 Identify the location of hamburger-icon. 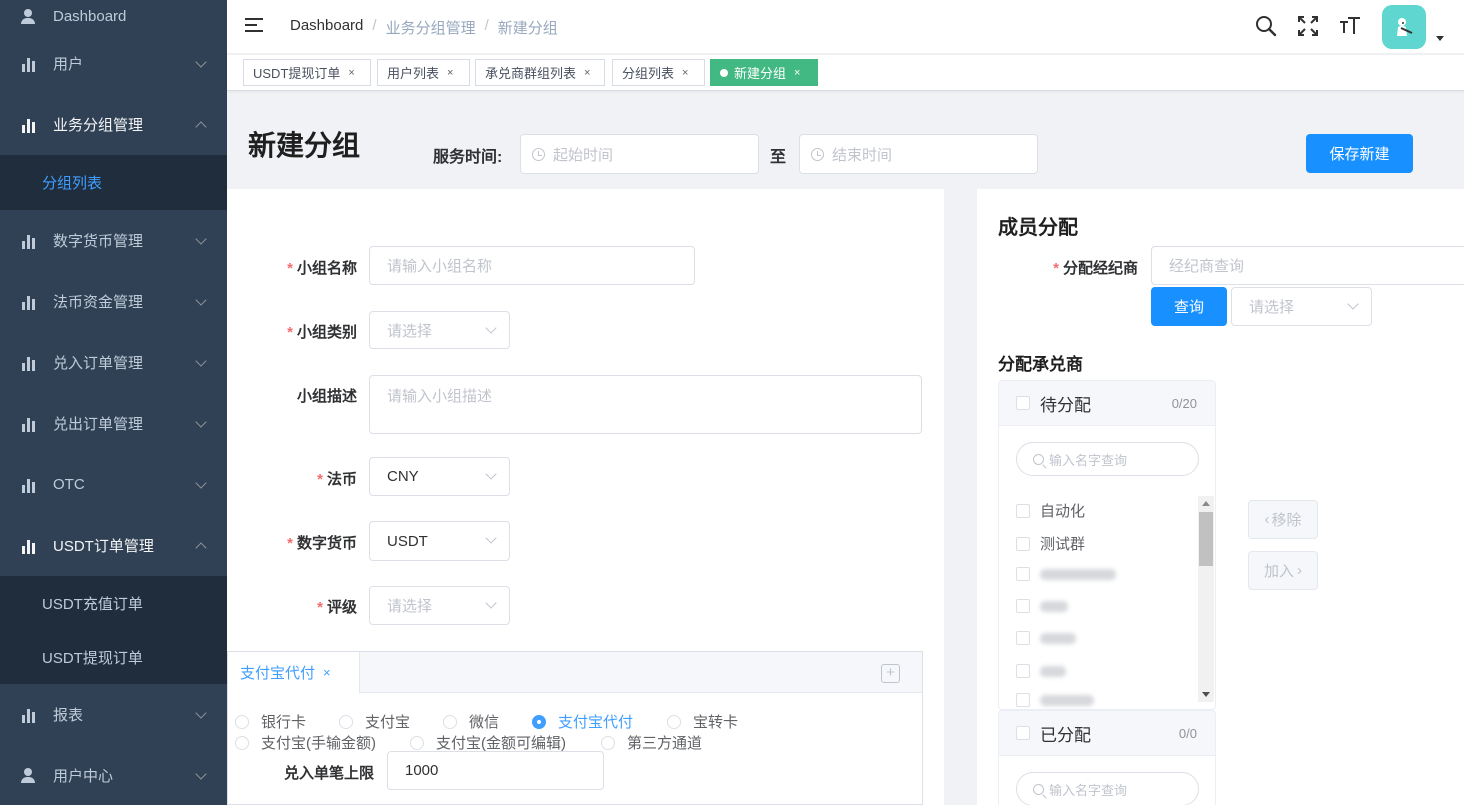
(254, 26).